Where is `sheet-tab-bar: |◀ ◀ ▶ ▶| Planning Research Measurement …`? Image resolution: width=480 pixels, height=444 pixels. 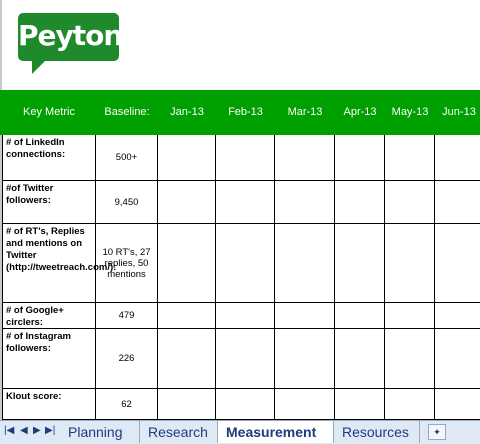 sheet-tab-bar: |◀ ◀ ▶ ▶| Planning Research Measurement … is located at coordinates (240, 432).